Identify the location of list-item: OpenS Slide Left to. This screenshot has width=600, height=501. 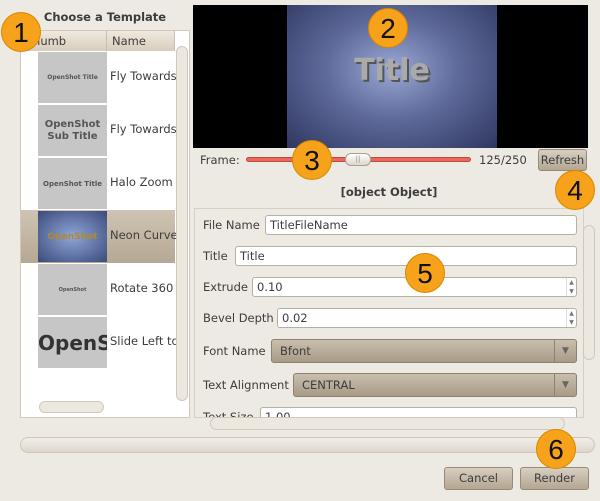
(100, 342).